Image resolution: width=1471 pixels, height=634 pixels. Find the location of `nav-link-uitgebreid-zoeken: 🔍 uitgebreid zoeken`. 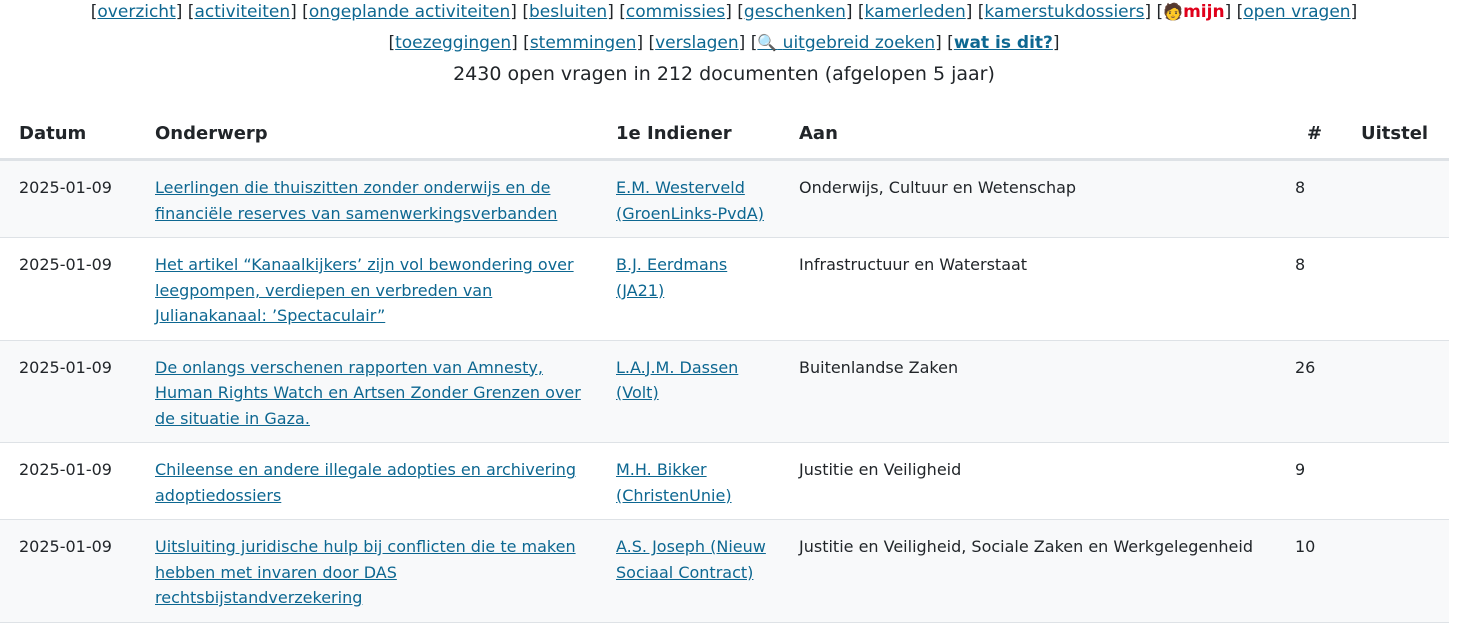

nav-link-uitgebreid-zoeken: 🔍 uitgebreid zoeken is located at coordinates (846, 43).